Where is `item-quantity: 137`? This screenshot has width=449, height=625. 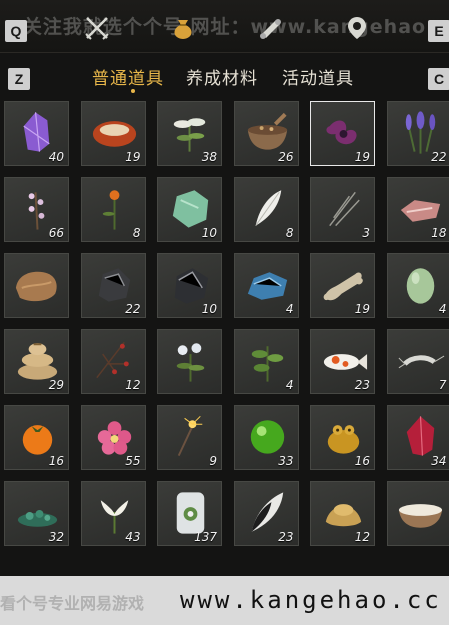 item-quantity: 137 is located at coordinates (205, 537).